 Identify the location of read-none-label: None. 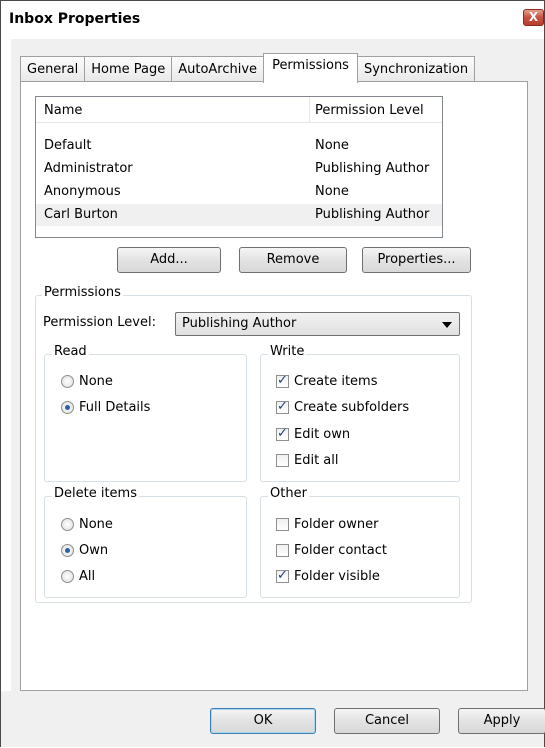
(96, 381).